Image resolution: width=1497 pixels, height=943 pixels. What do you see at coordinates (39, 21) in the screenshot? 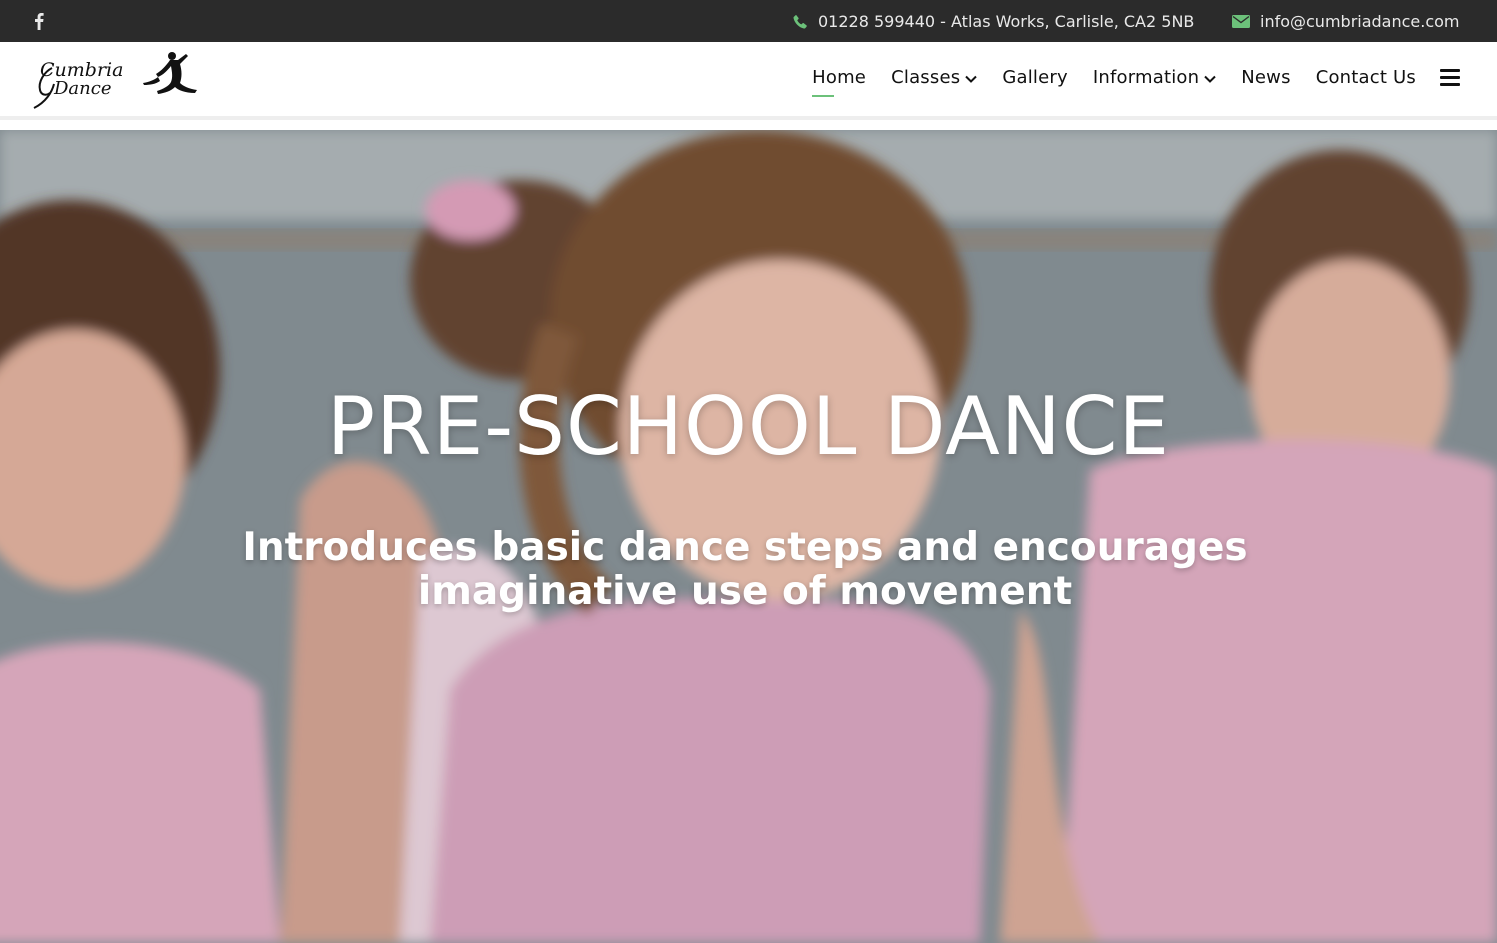
I see `facebook-icon` at bounding box center [39, 21].